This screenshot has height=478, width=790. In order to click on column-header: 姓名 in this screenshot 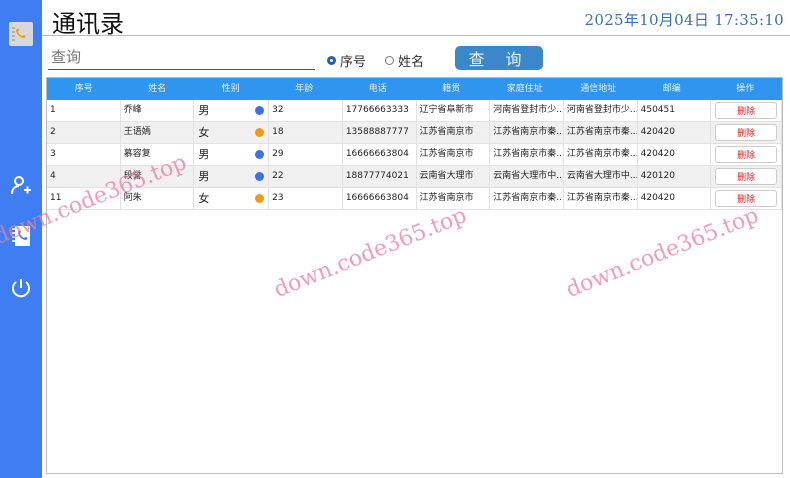, I will do `click(158, 89)`.